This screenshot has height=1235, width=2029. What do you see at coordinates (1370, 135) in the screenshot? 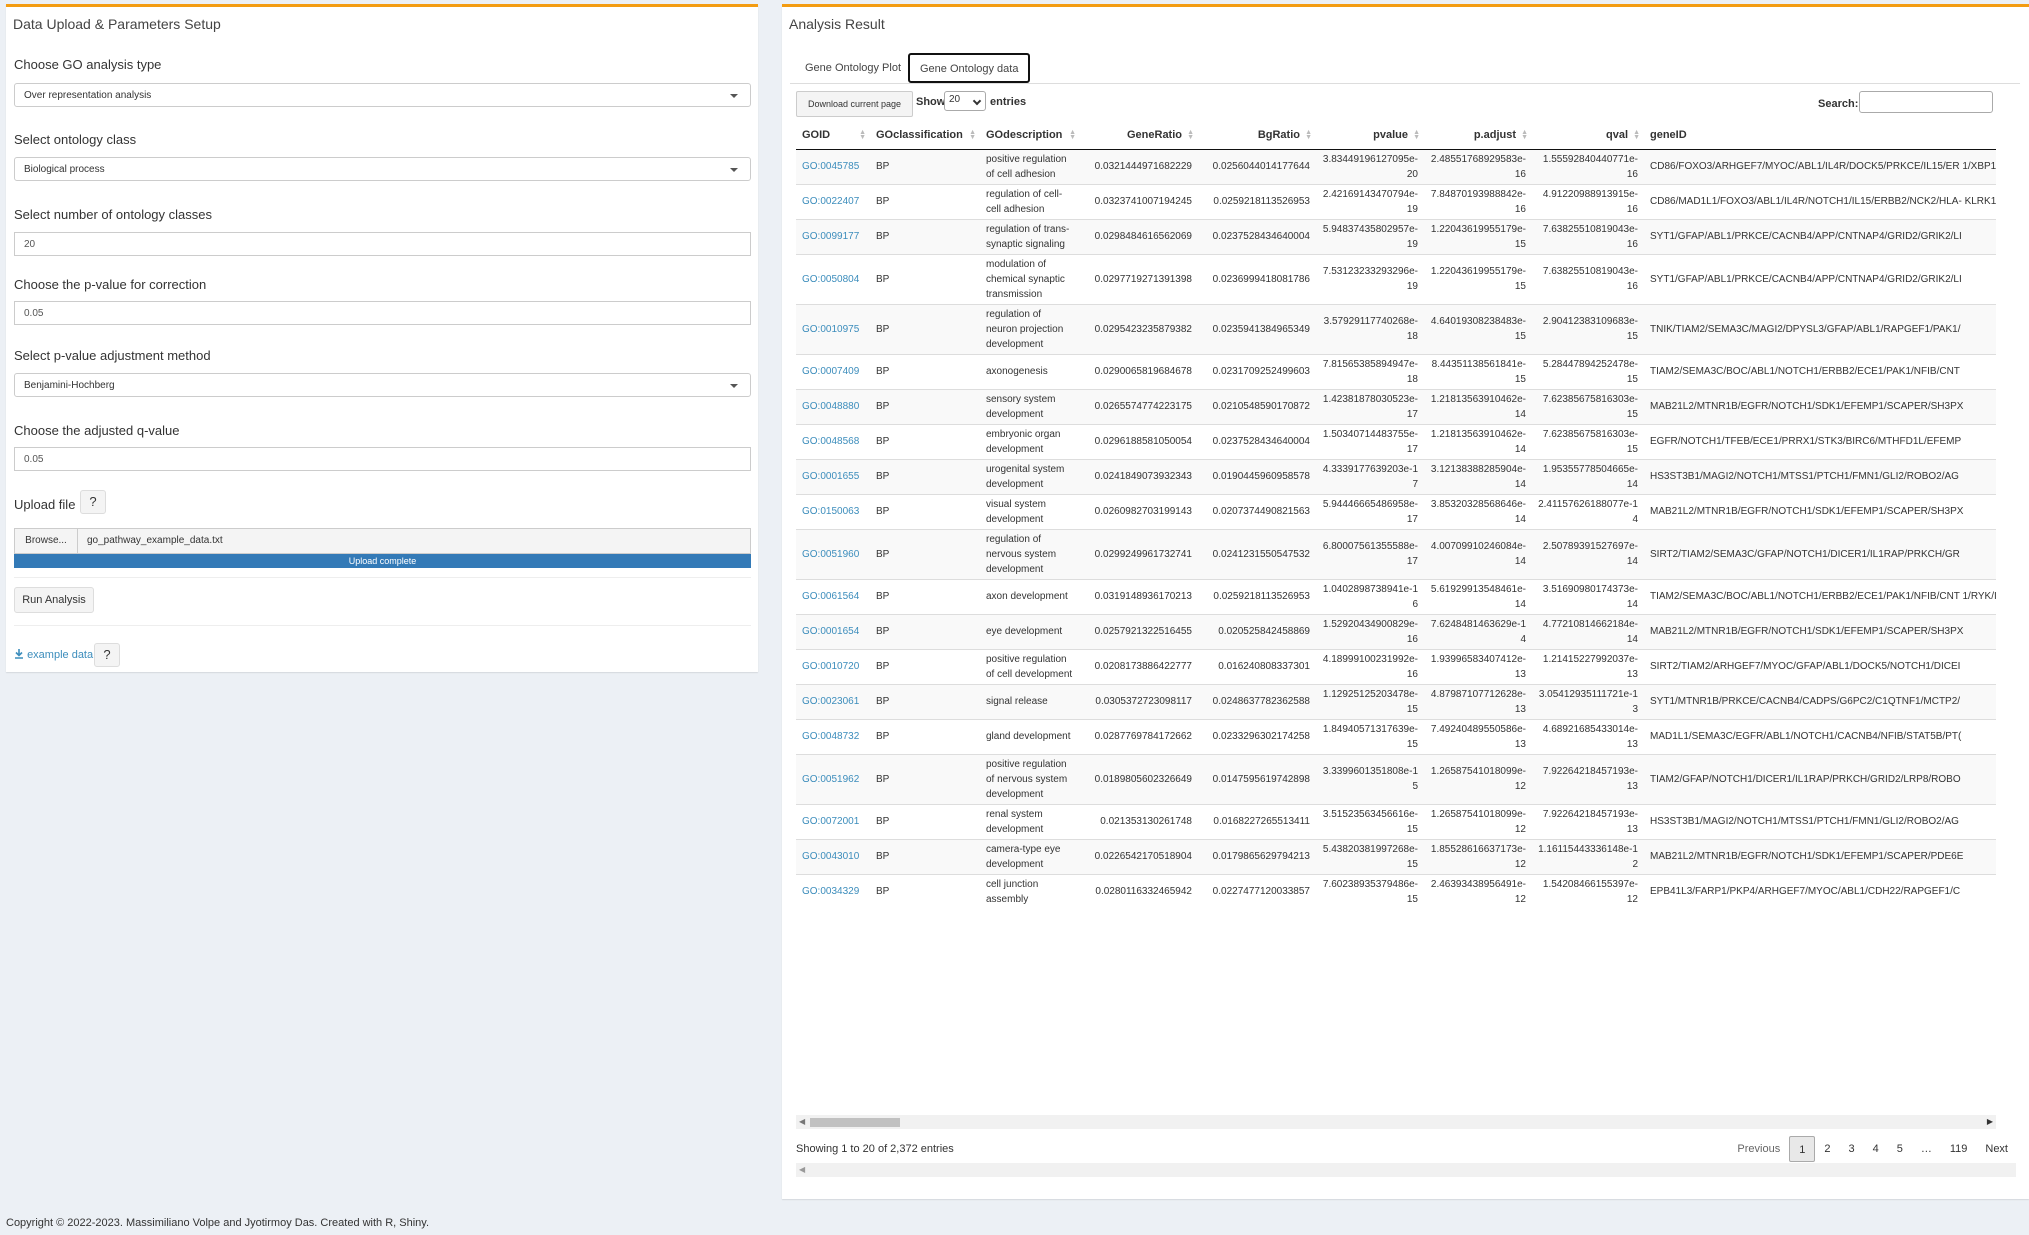
I see `column-header: pvalue ▲ ▼` at bounding box center [1370, 135].